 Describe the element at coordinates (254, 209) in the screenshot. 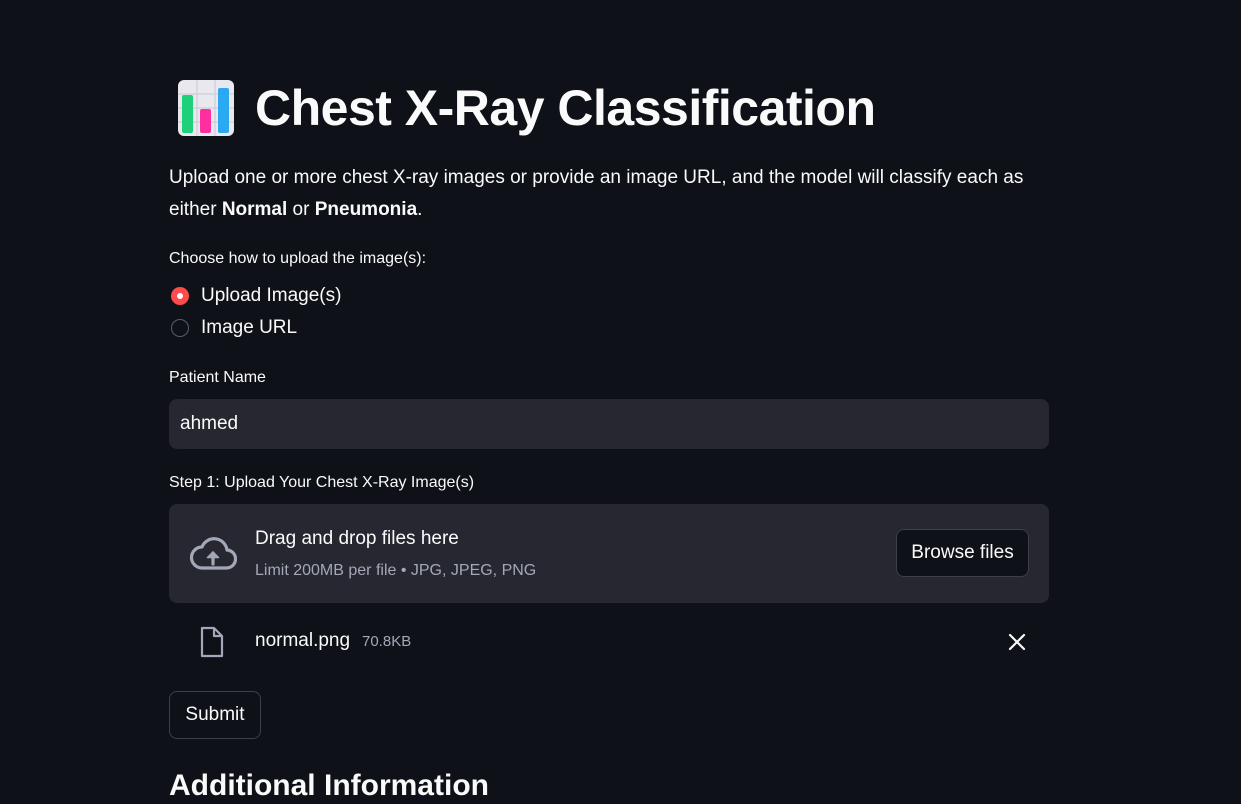

I see `intro-normal-bold: Normal` at that location.